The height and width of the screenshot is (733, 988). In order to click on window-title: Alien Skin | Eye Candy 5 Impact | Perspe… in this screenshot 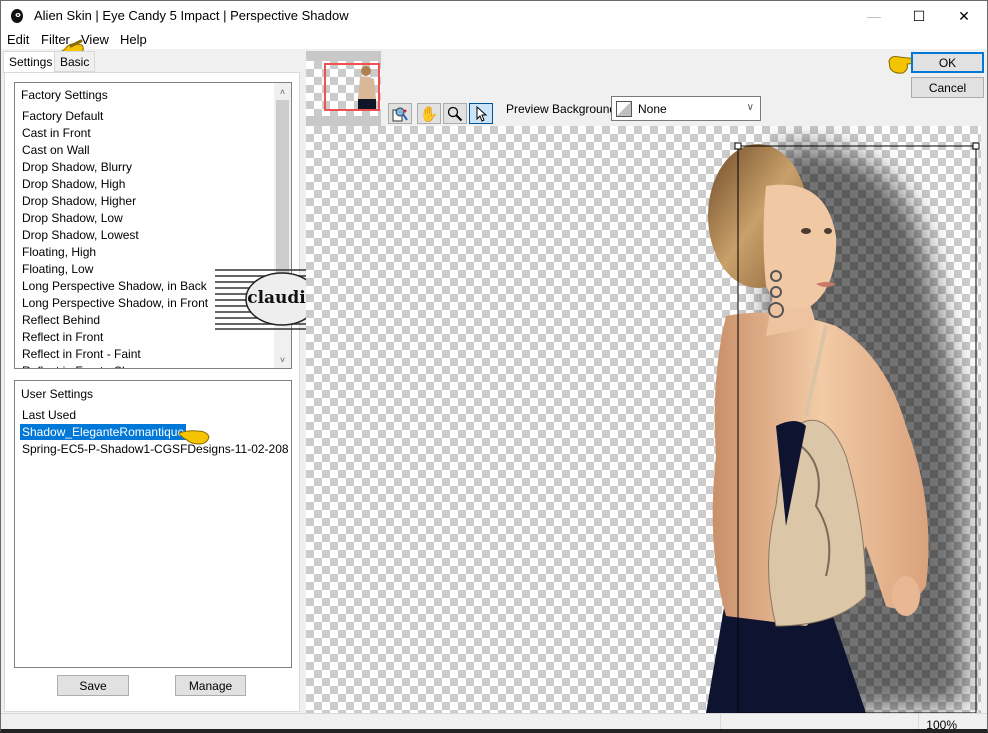, I will do `click(191, 15)`.